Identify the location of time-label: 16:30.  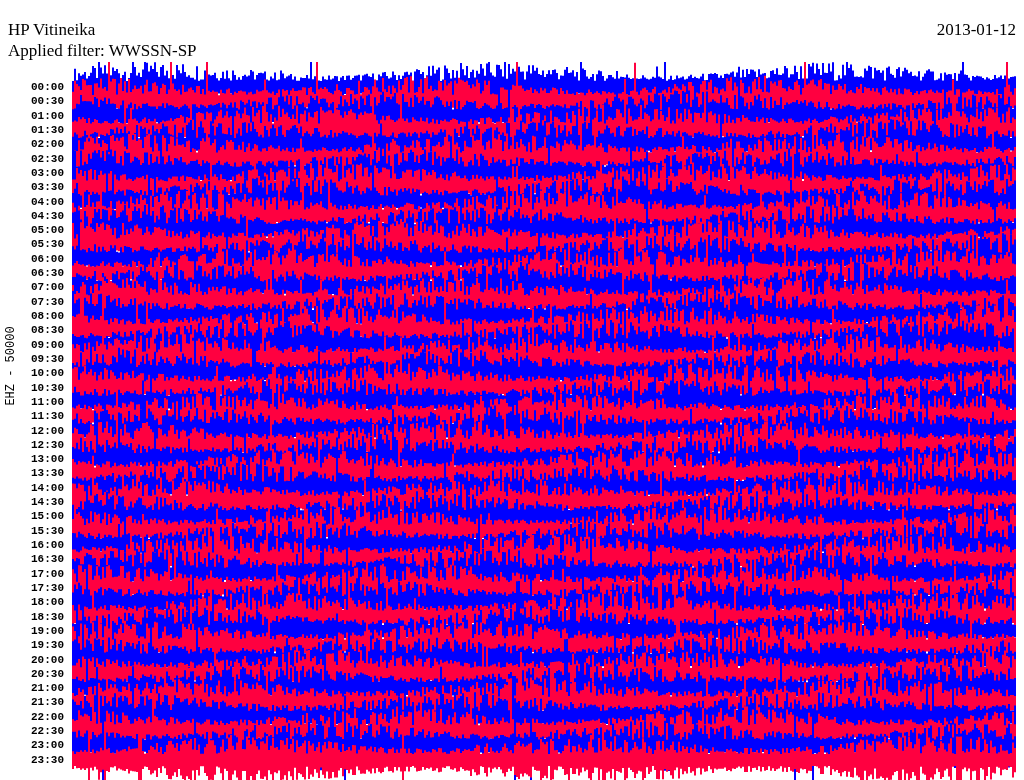
(47, 559).